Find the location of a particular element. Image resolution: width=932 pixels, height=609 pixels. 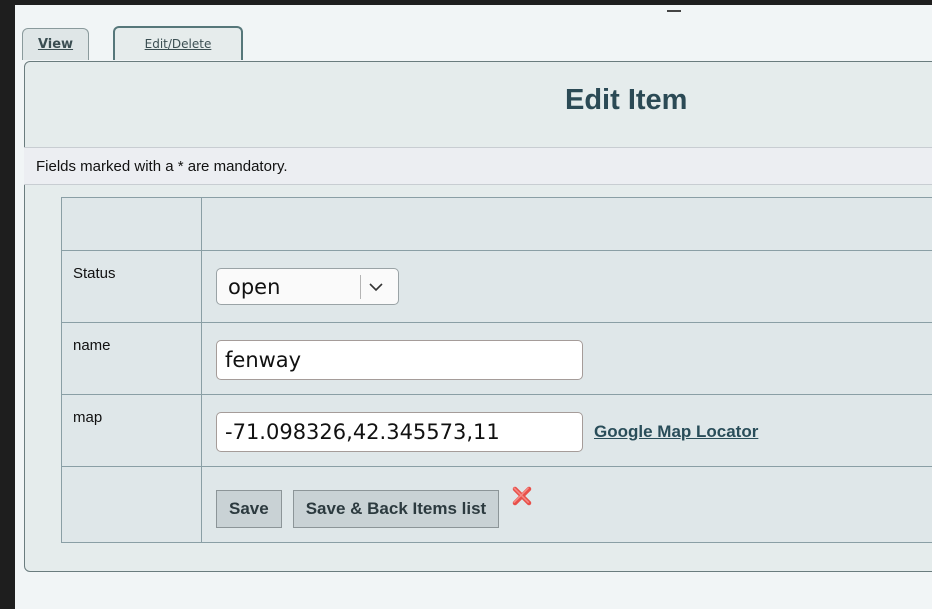

status-row: Status open is located at coordinates (496, 286).